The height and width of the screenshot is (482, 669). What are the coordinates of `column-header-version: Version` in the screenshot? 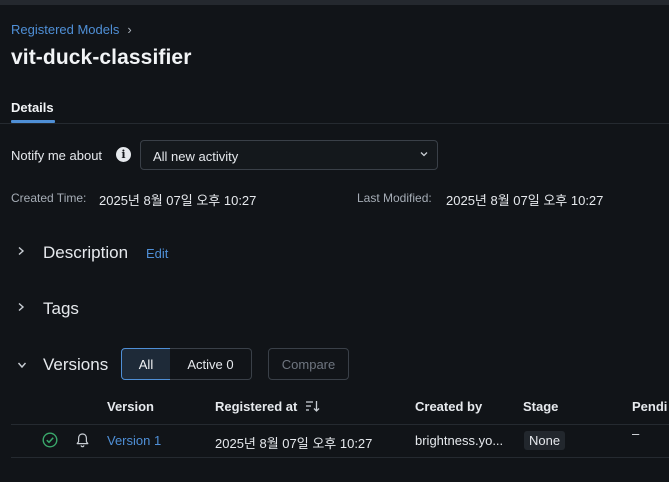 It's located at (130, 406).